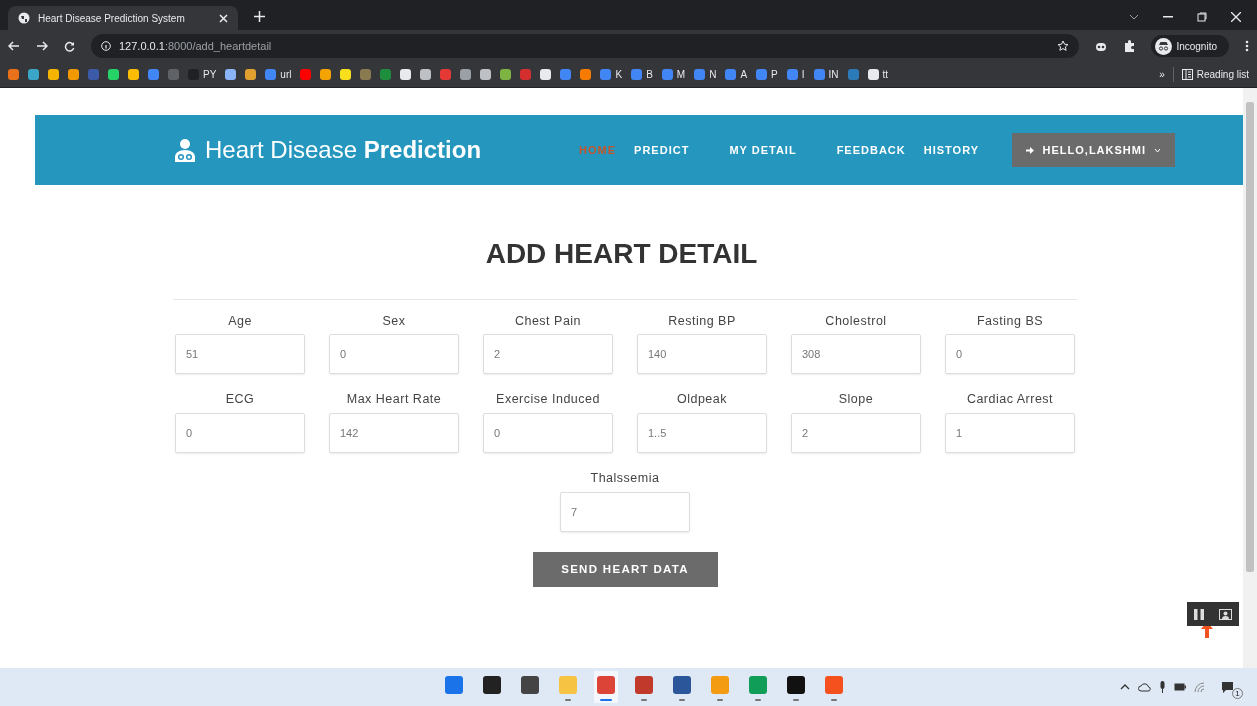 This screenshot has height=706, width=1257. Describe the element at coordinates (394, 433) in the screenshot. I see `input-field: 142` at that location.